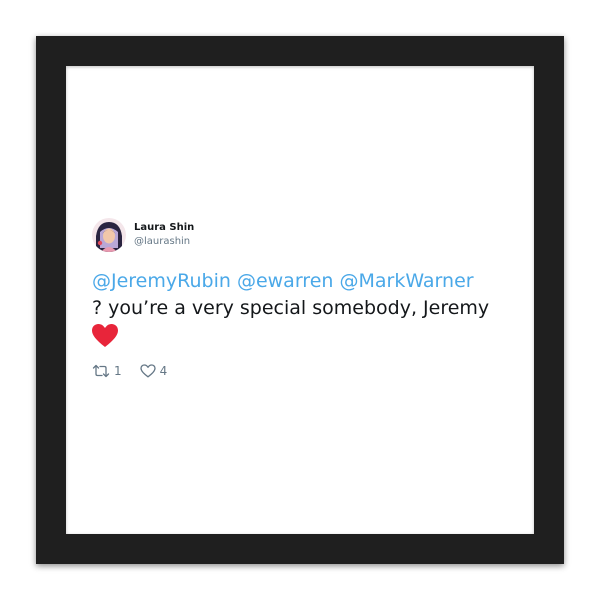 Image resolution: width=600 pixels, height=600 pixels. I want to click on author-names: Laura Shin @laurashin, so click(164, 235).